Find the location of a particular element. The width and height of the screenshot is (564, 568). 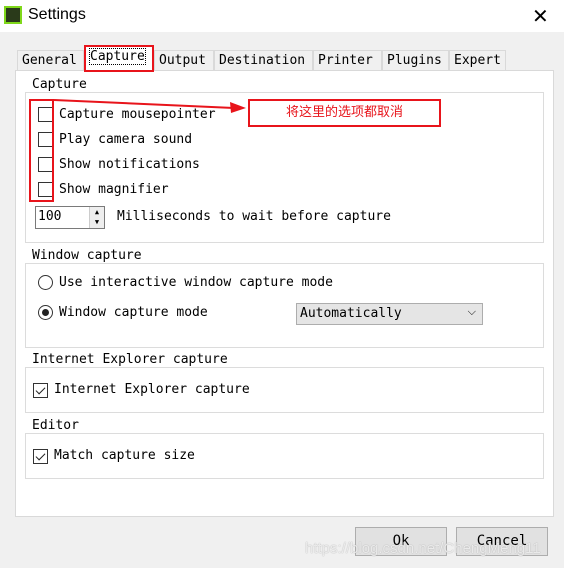

tab-label: Printer is located at coordinates (345, 60).